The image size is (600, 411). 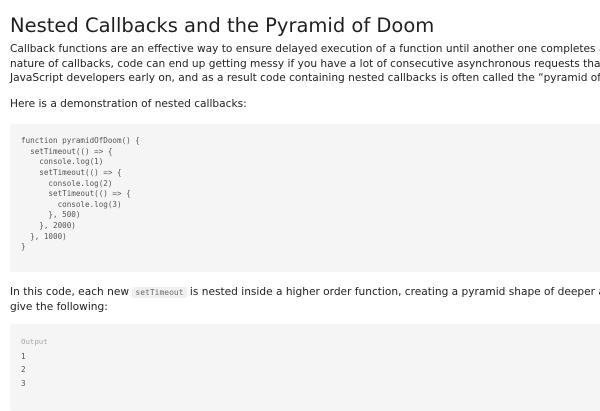 What do you see at coordinates (62, 162) in the screenshot?
I see `code-line: console.log(1)` at bounding box center [62, 162].